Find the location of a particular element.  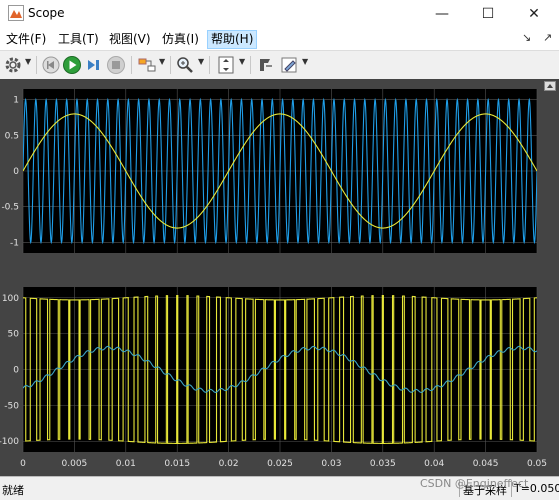

minimize-button: — is located at coordinates (442, 14).